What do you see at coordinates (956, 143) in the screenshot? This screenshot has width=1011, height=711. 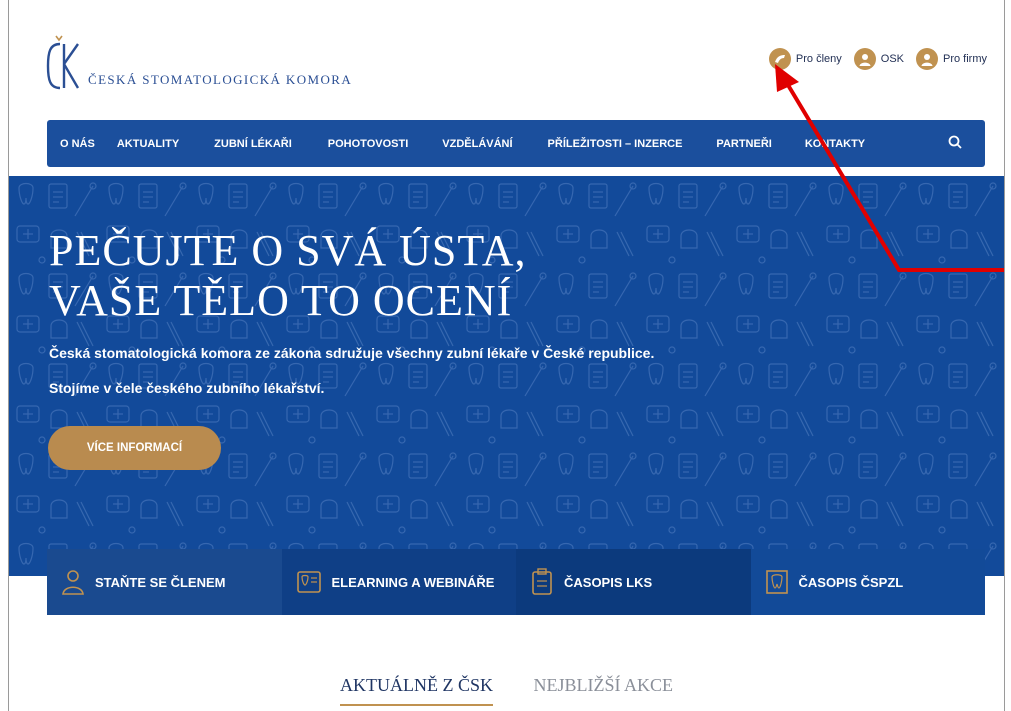 I see `search-icon` at bounding box center [956, 143].